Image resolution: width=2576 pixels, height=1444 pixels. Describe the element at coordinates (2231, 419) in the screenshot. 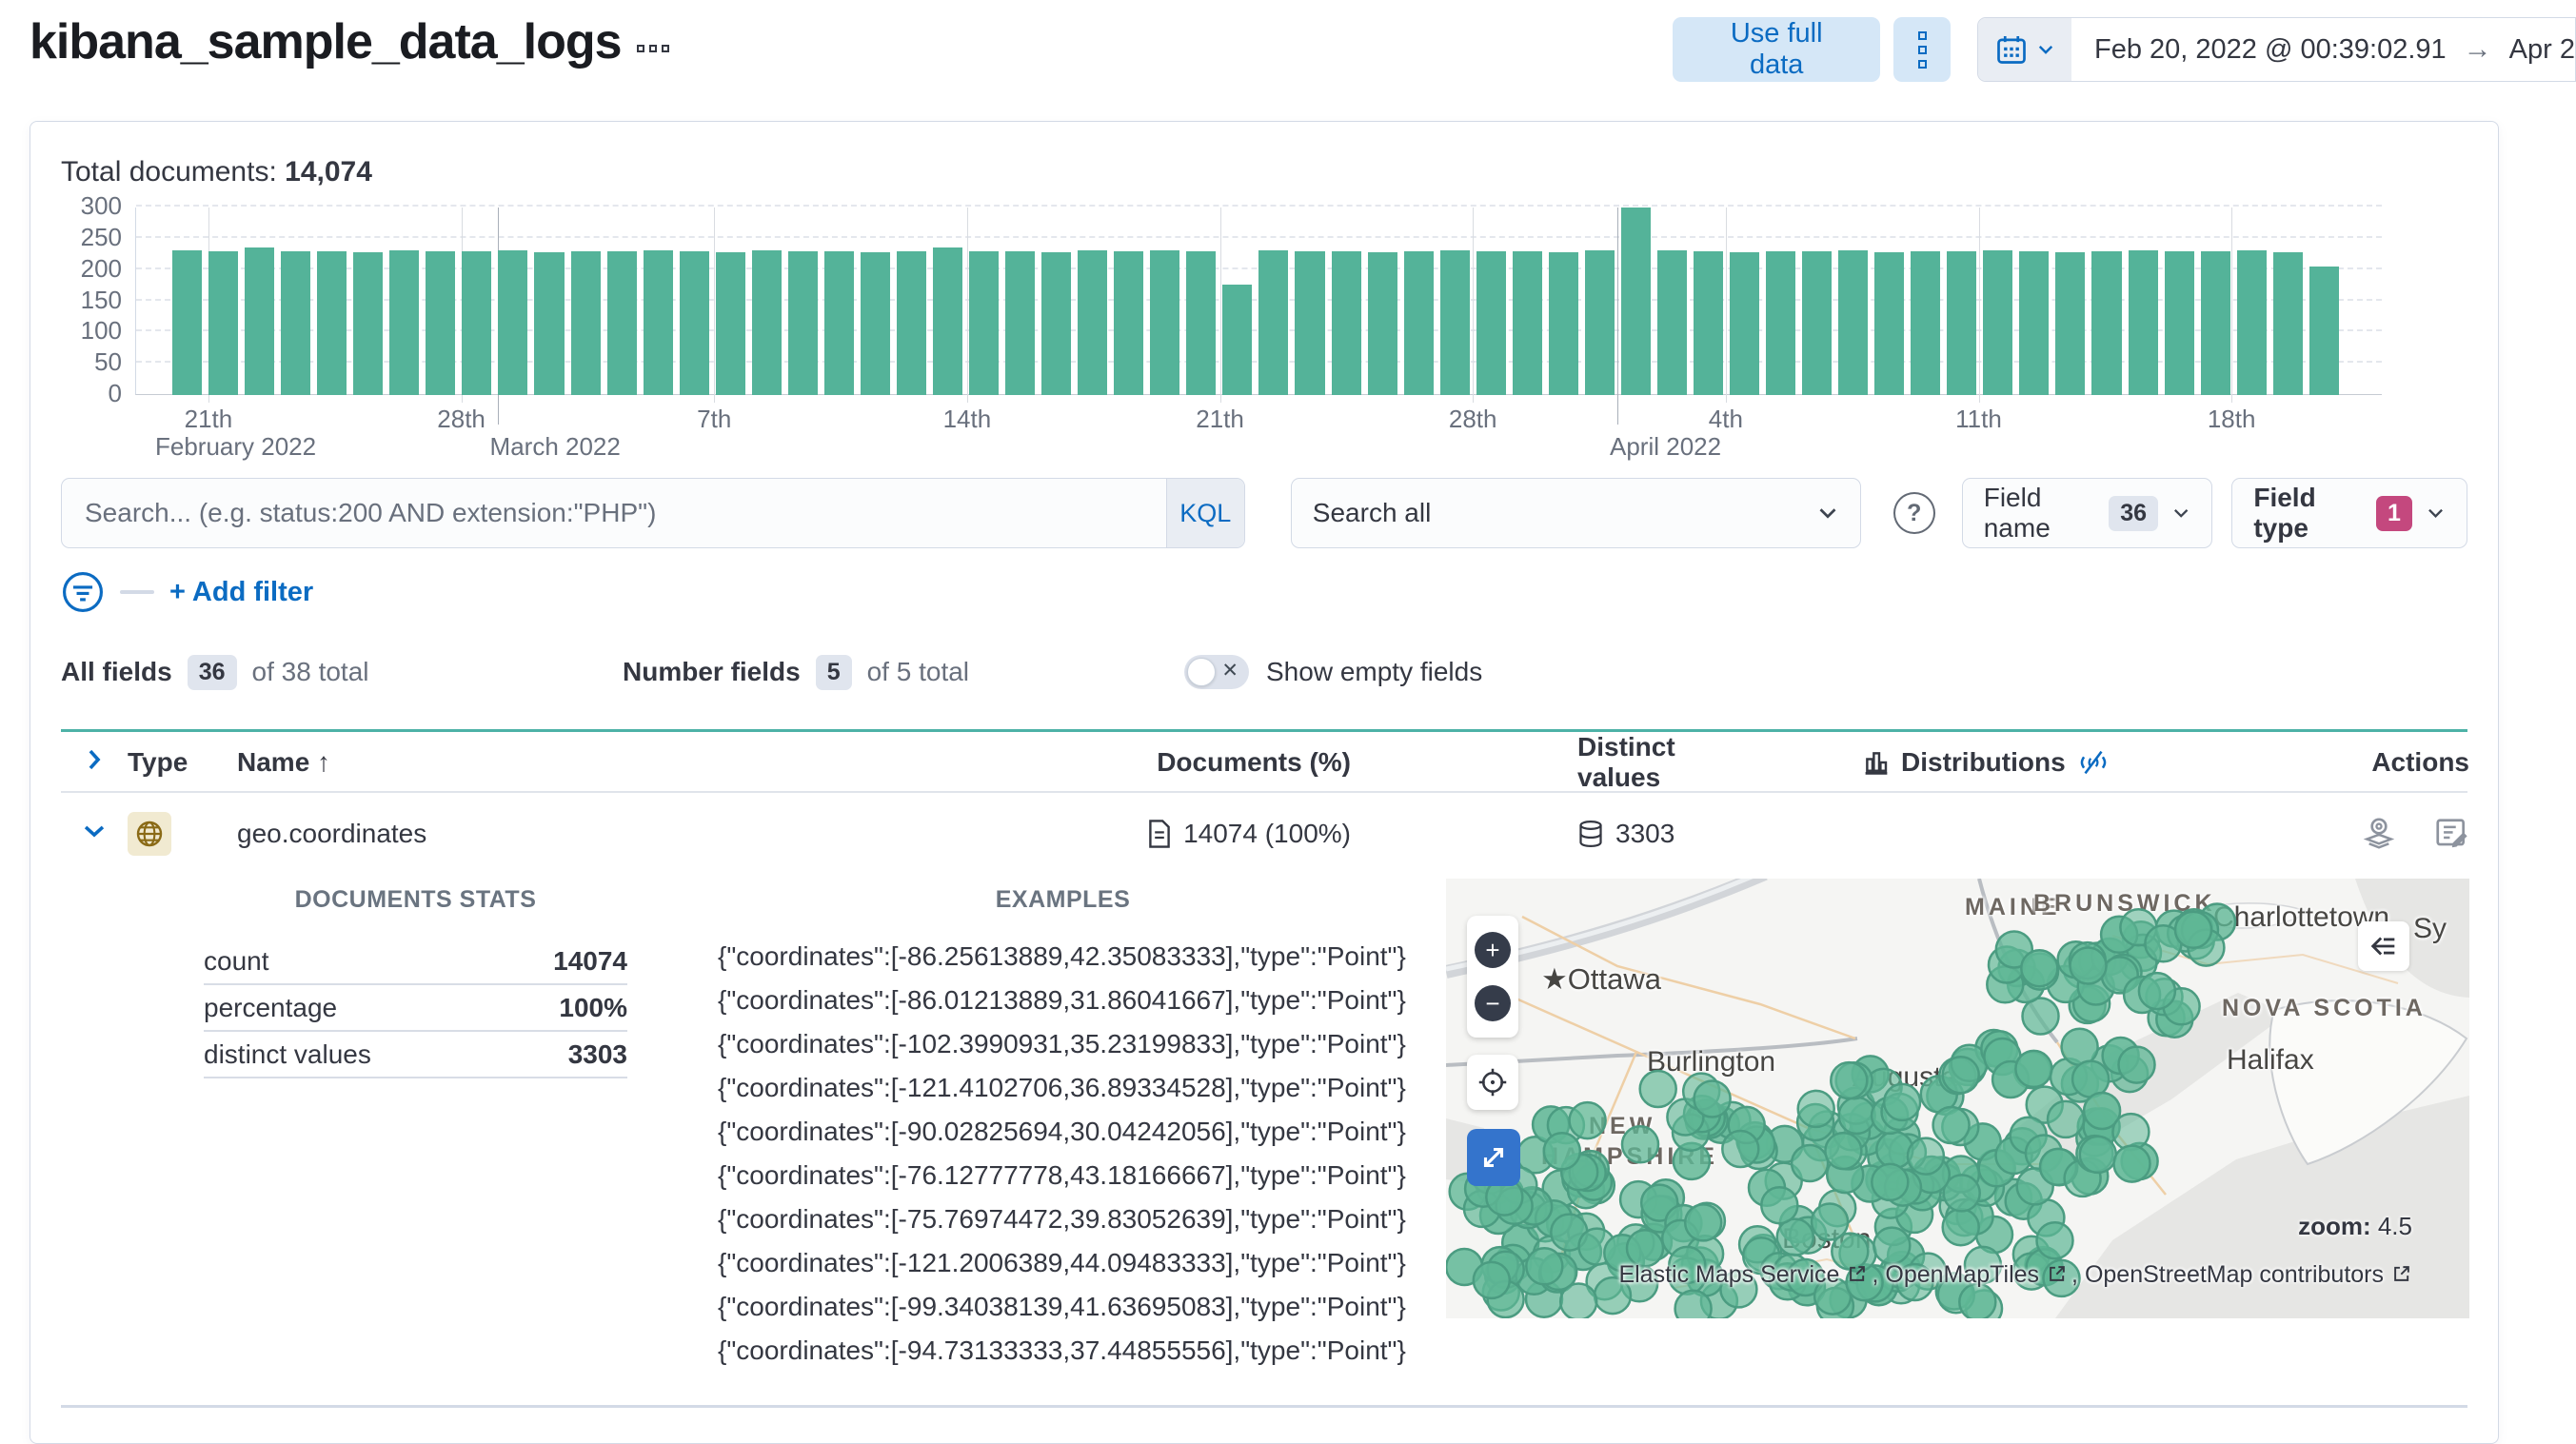

I see `x-axis-day-tick: 18th` at that location.